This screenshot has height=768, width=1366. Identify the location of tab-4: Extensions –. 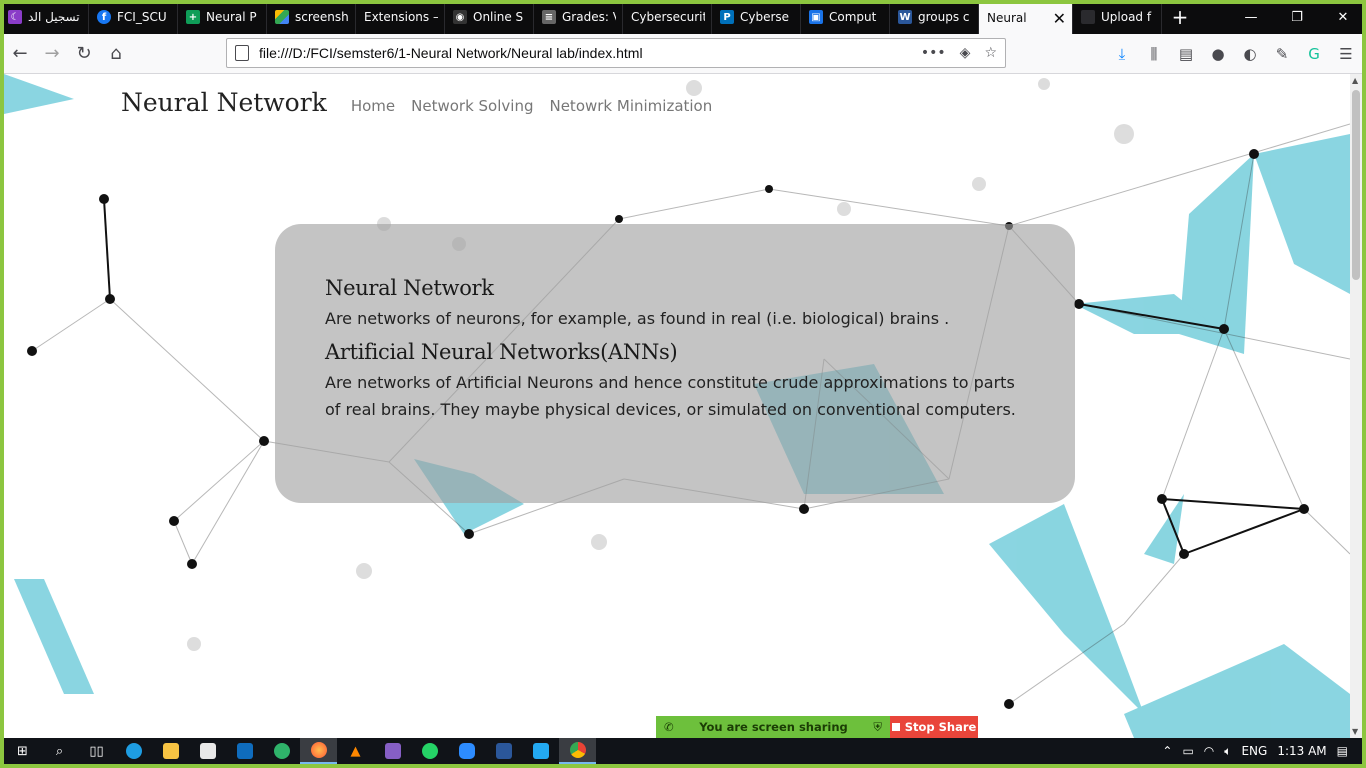
(400, 17).